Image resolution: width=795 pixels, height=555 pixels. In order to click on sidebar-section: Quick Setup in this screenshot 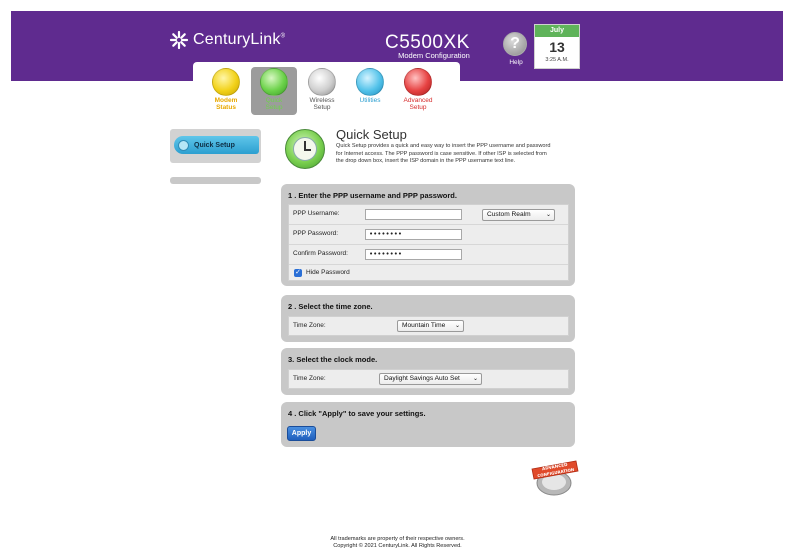, I will do `click(215, 146)`.